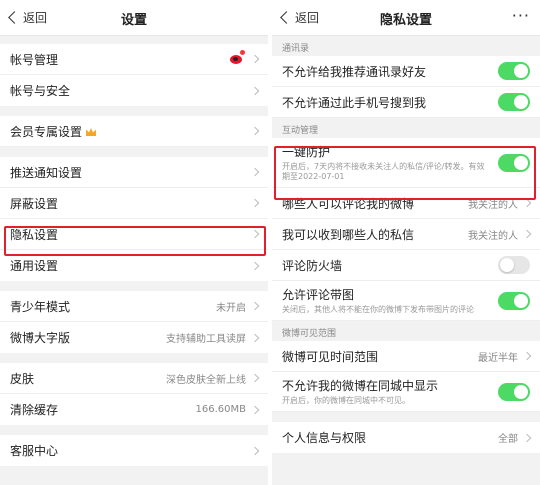  What do you see at coordinates (406, 437) in the screenshot?
I see `row-personal-info-permissions: 个人信息与权限 全部` at bounding box center [406, 437].